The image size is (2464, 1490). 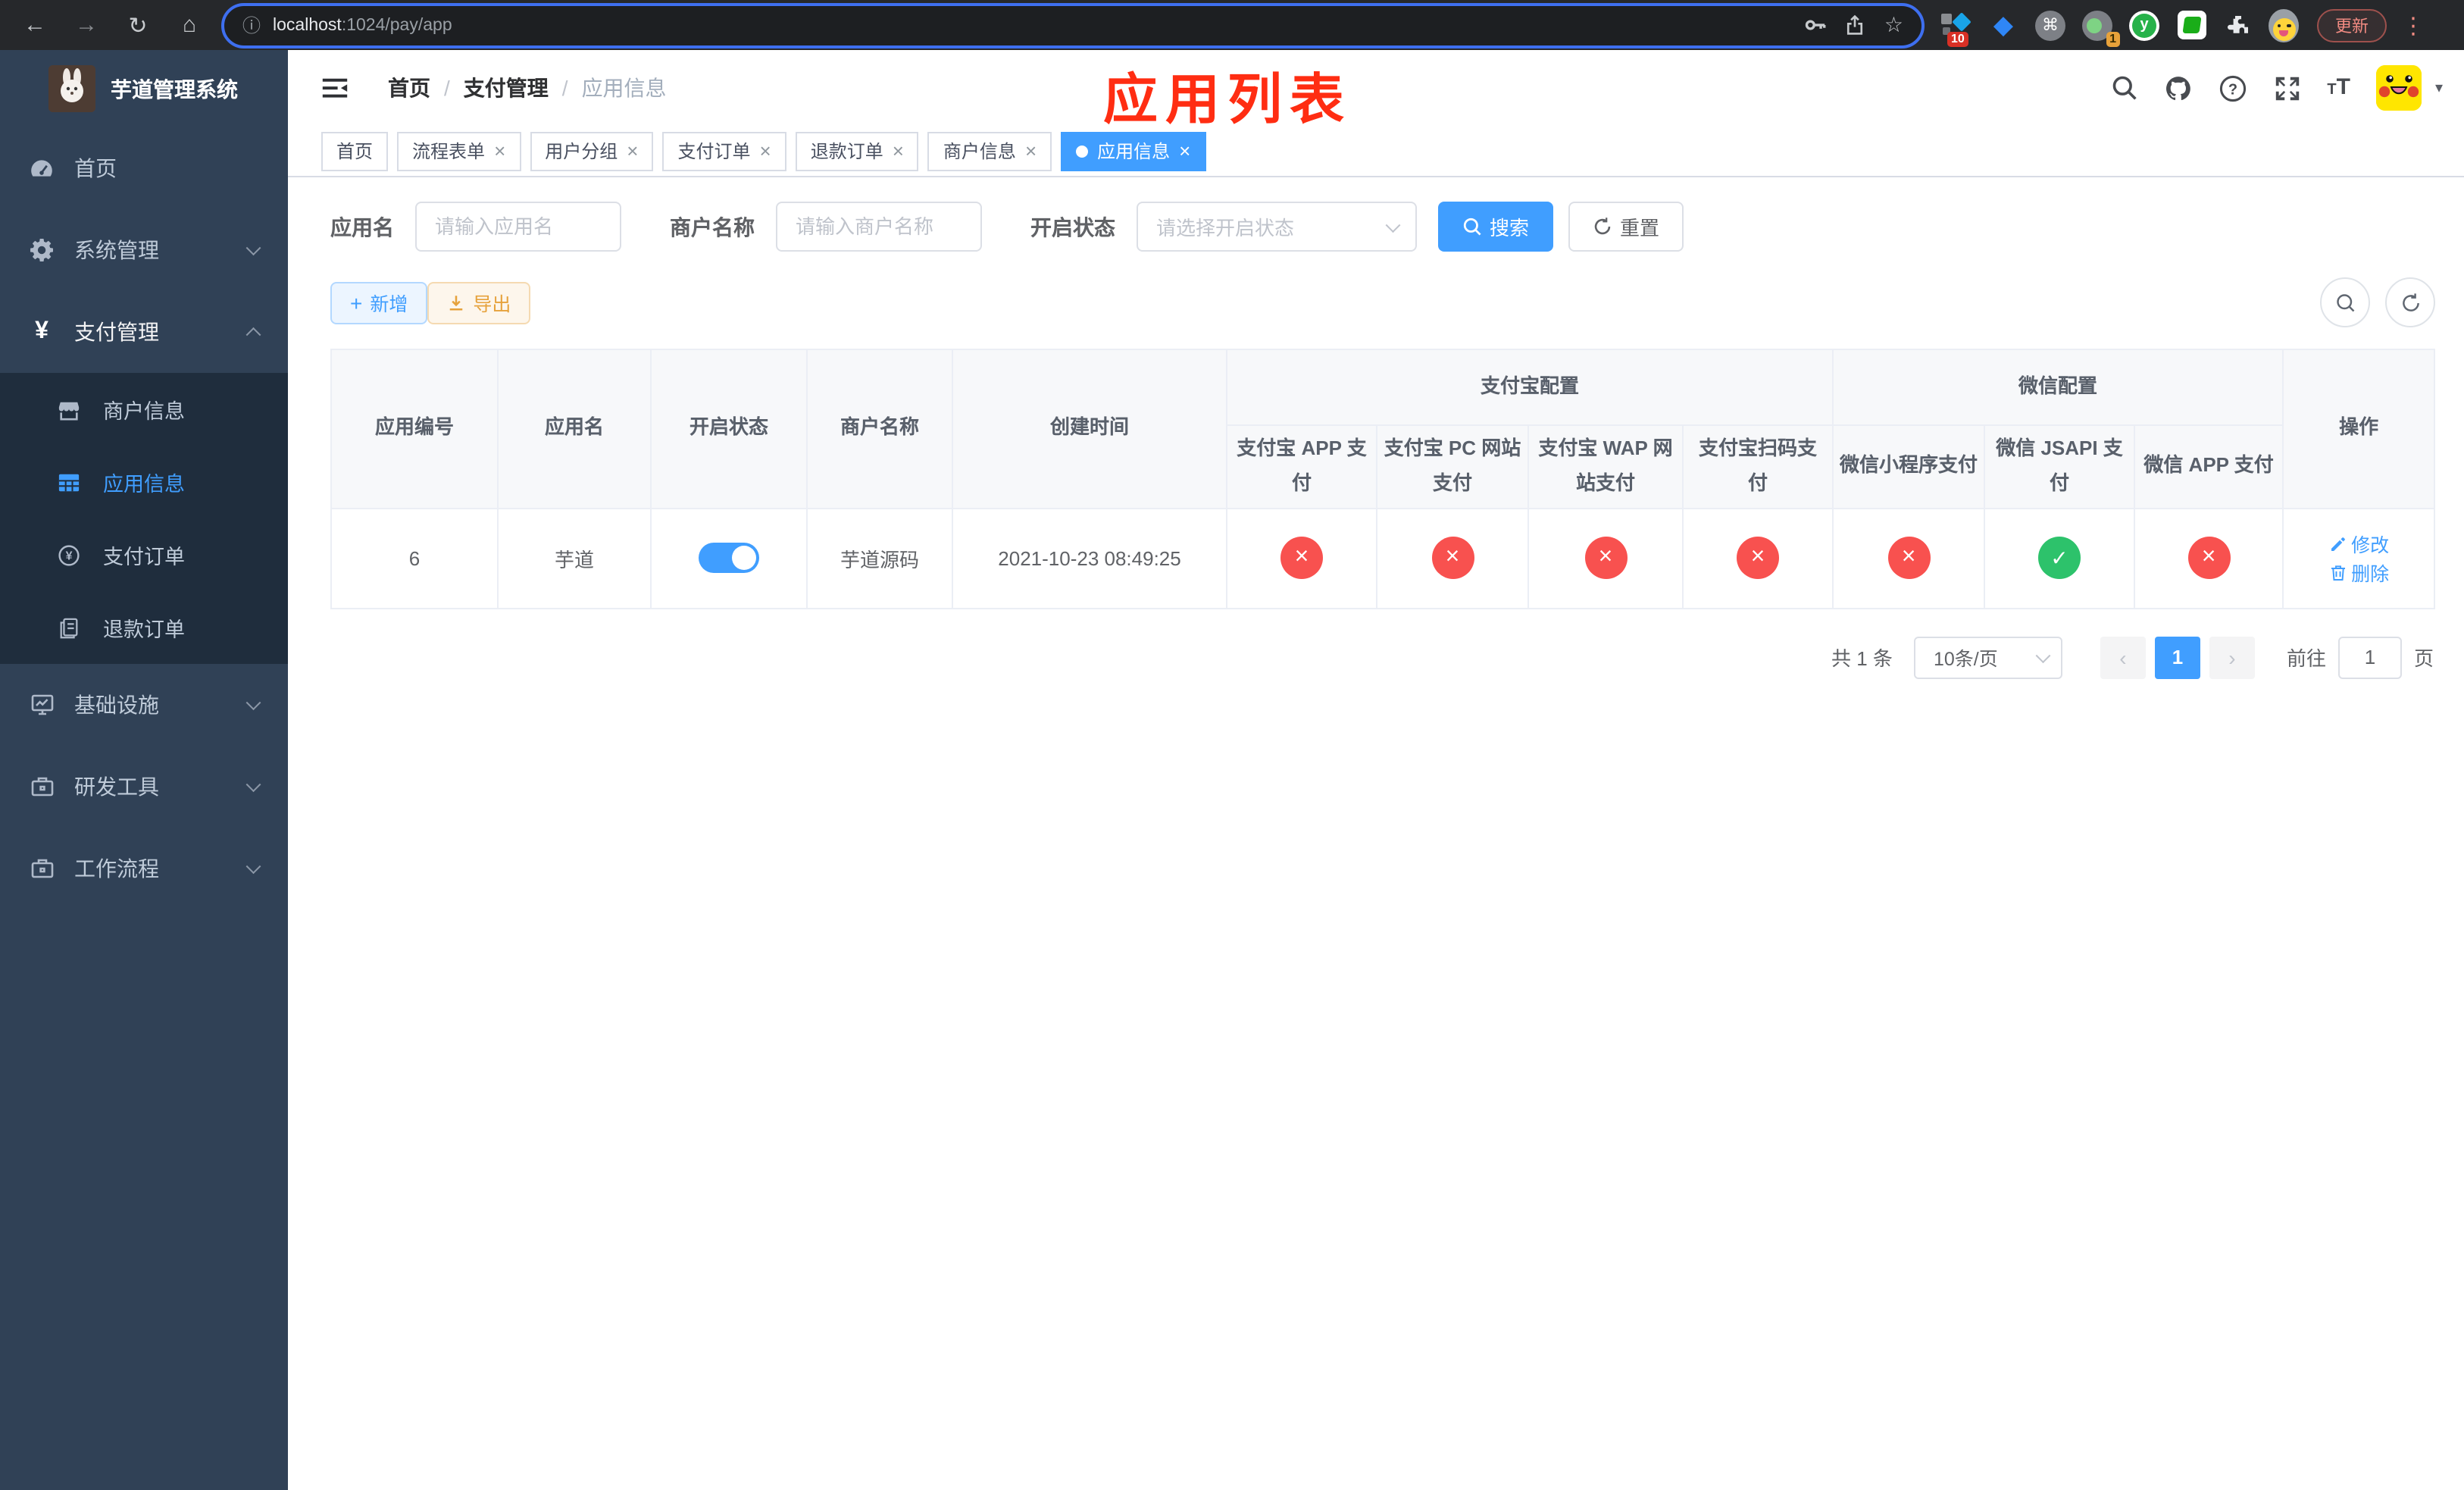 What do you see at coordinates (1605, 466) in the screenshot?
I see `col-header-alipay-wap: 支付宝 WAP 网站支付` at bounding box center [1605, 466].